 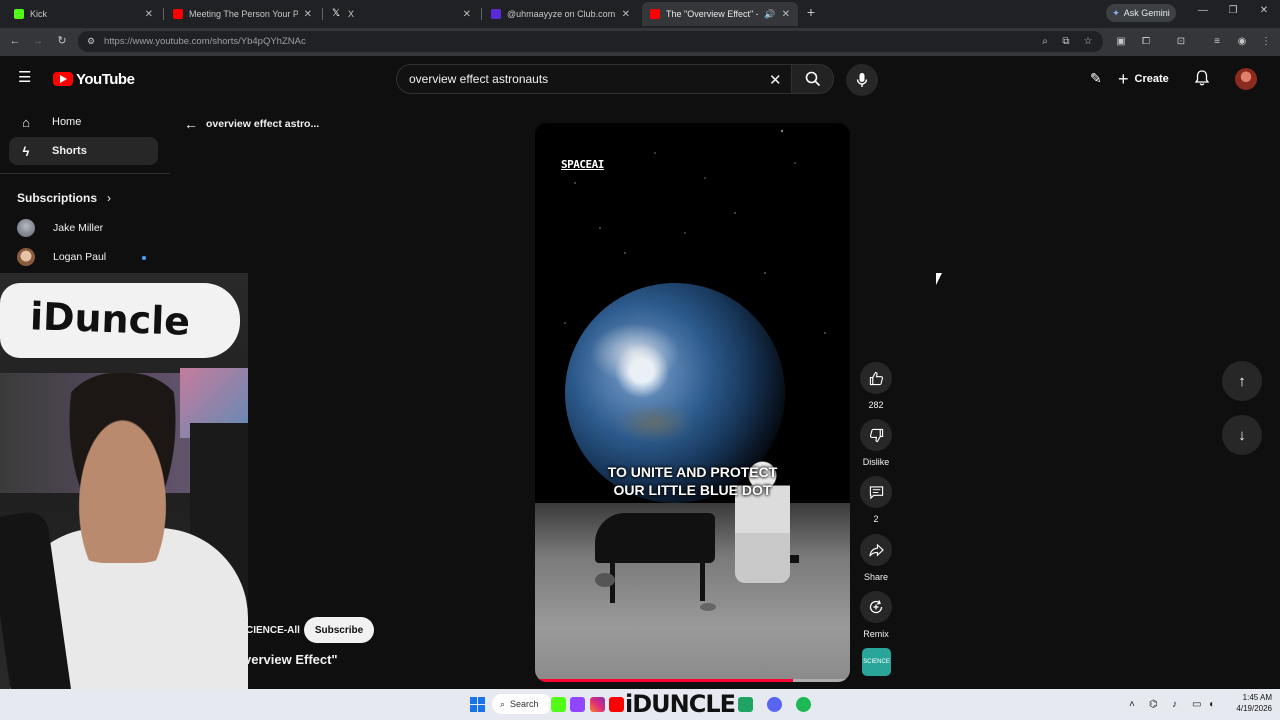 What do you see at coordinates (560, 14) in the screenshot?
I see `browser-tab-club: @uhmaayyze on Club.com ✕` at bounding box center [560, 14].